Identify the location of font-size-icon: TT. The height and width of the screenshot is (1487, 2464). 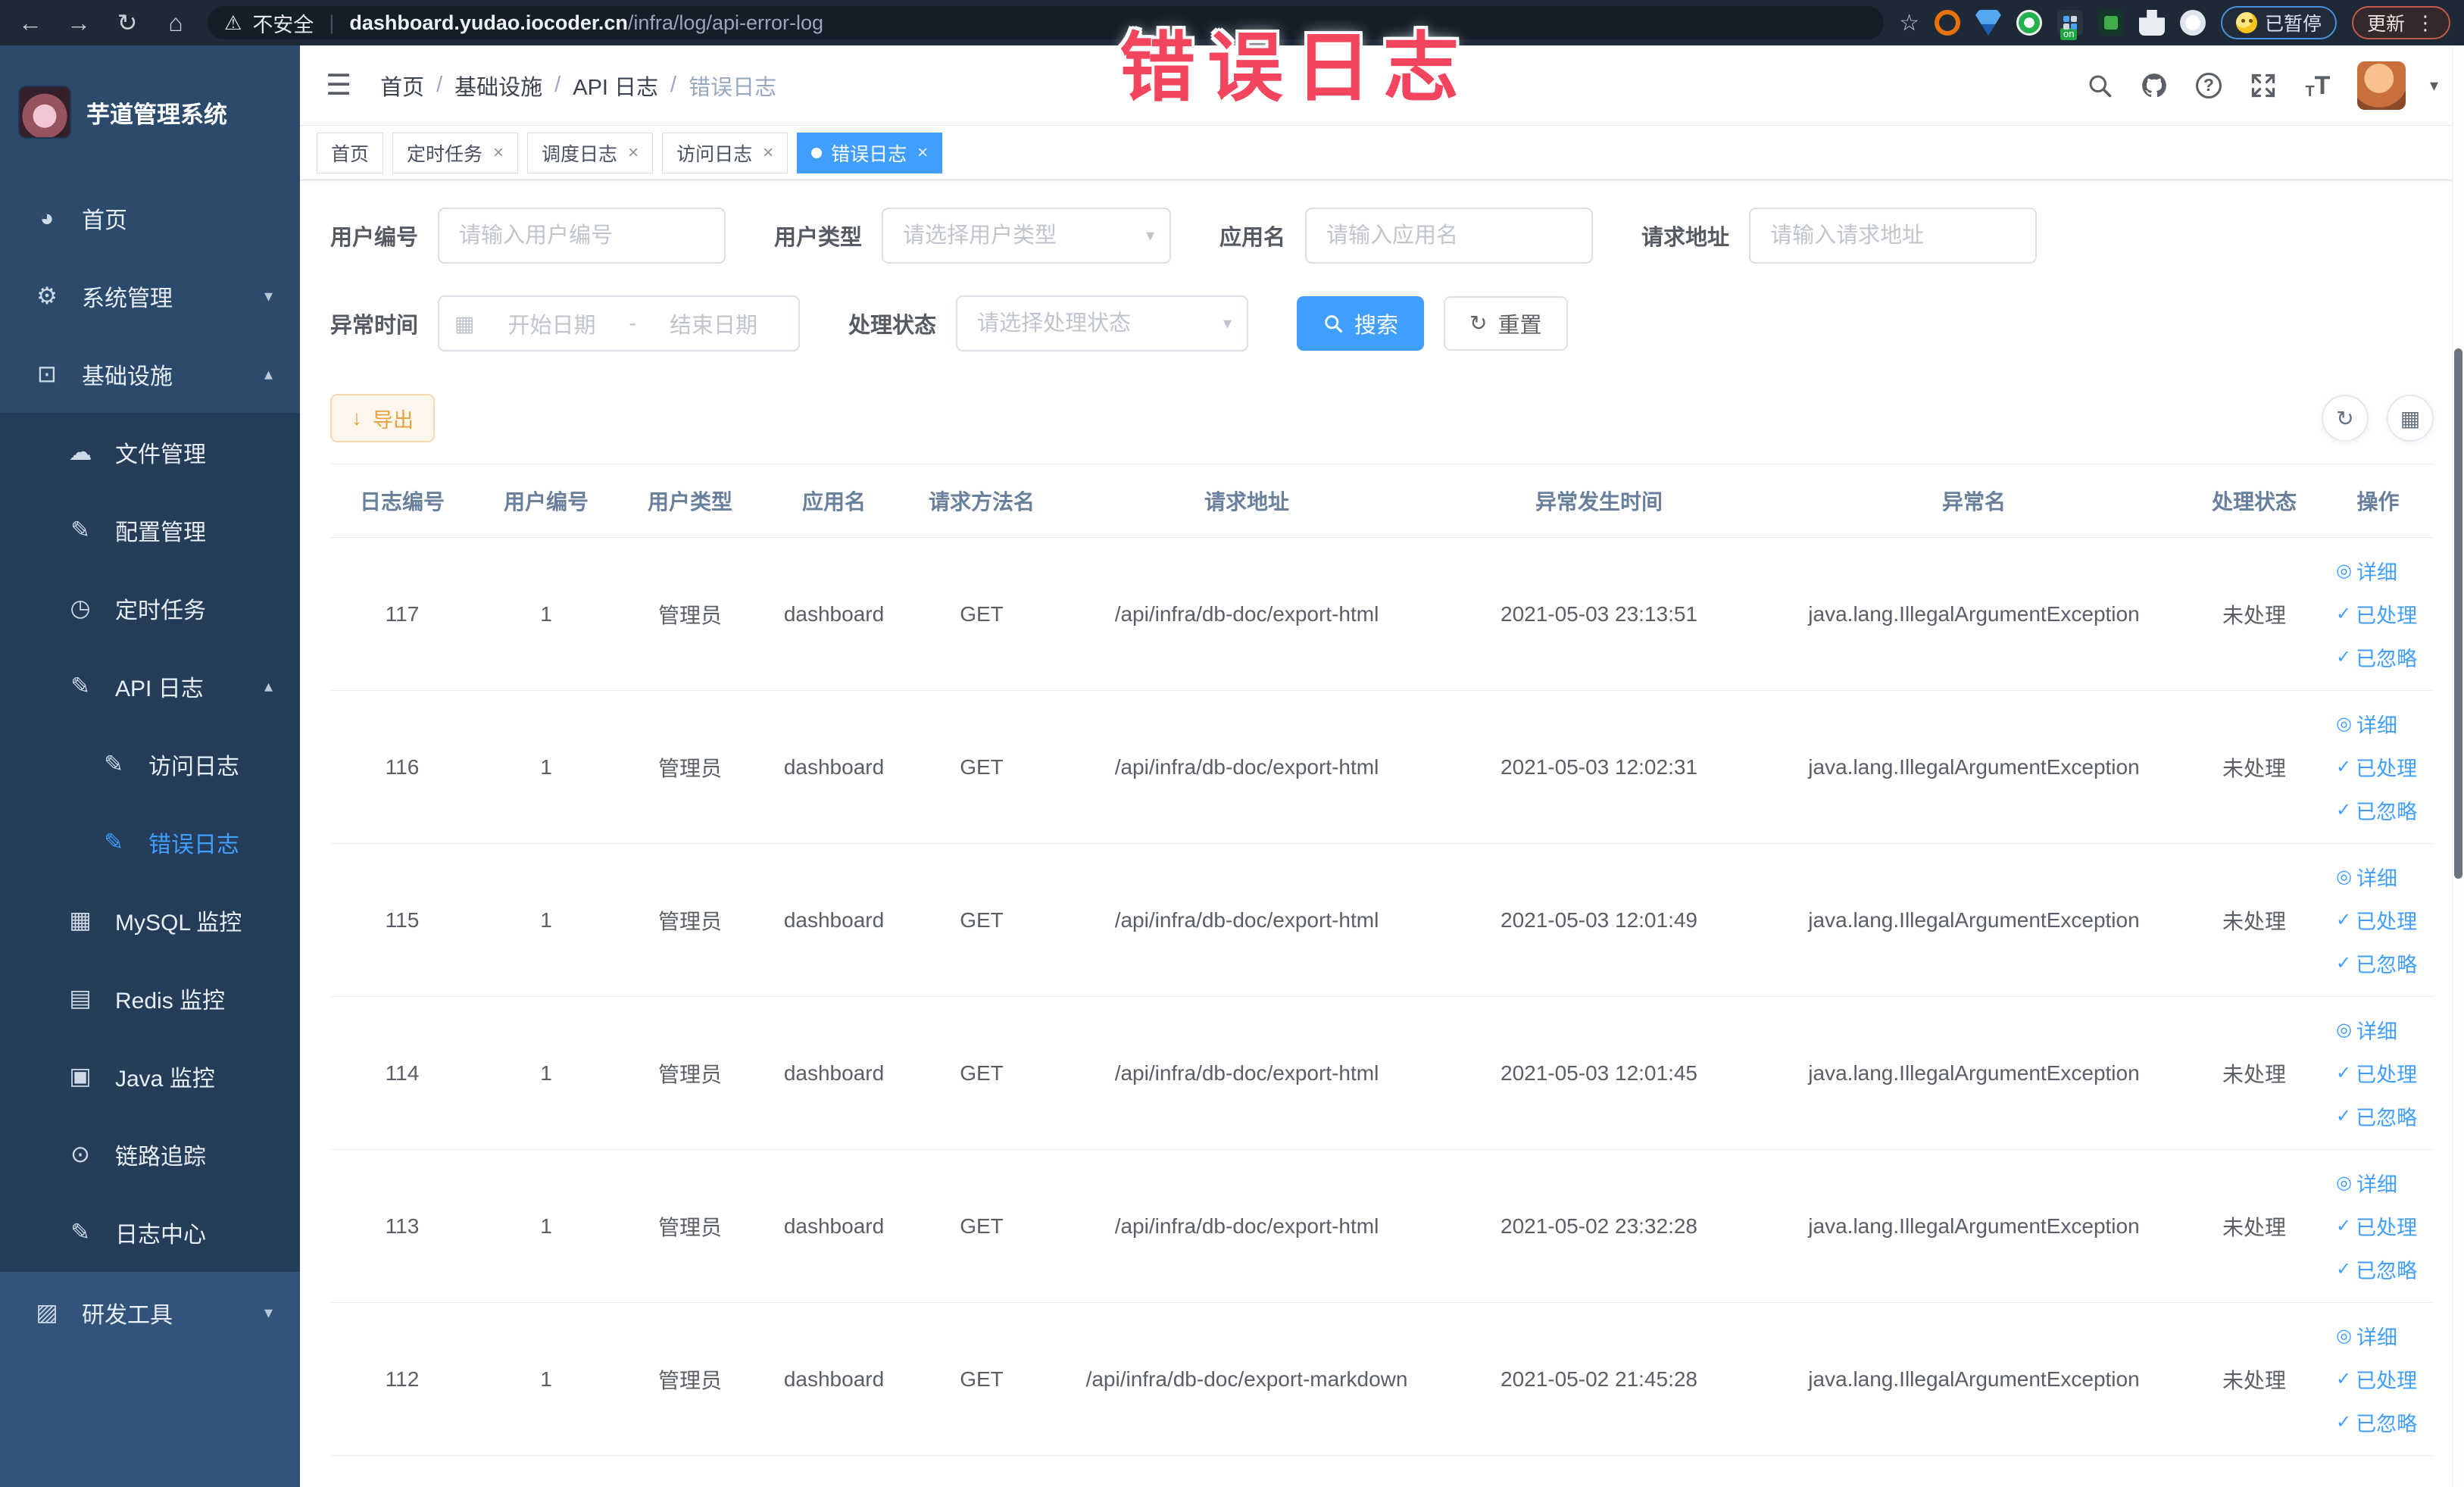
(2318, 85).